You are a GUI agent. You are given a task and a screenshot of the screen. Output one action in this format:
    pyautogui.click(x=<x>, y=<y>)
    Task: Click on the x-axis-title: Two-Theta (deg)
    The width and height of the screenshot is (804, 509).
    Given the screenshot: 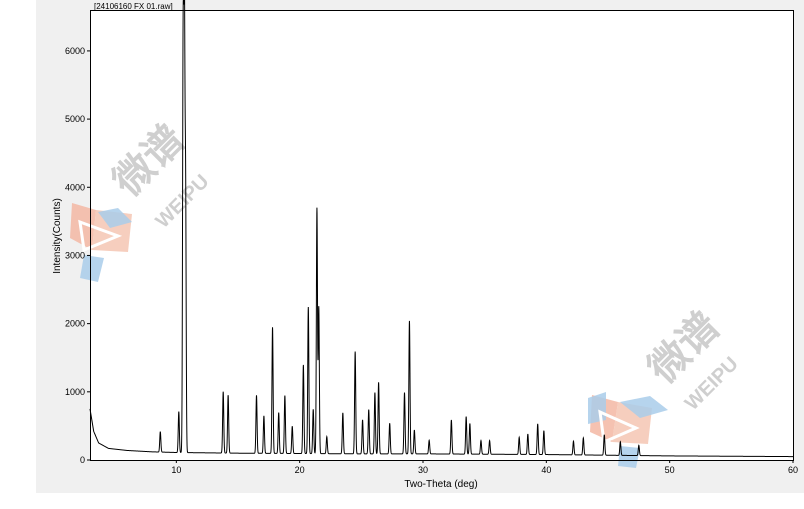 What is the action you would take?
    pyautogui.click(x=440, y=484)
    